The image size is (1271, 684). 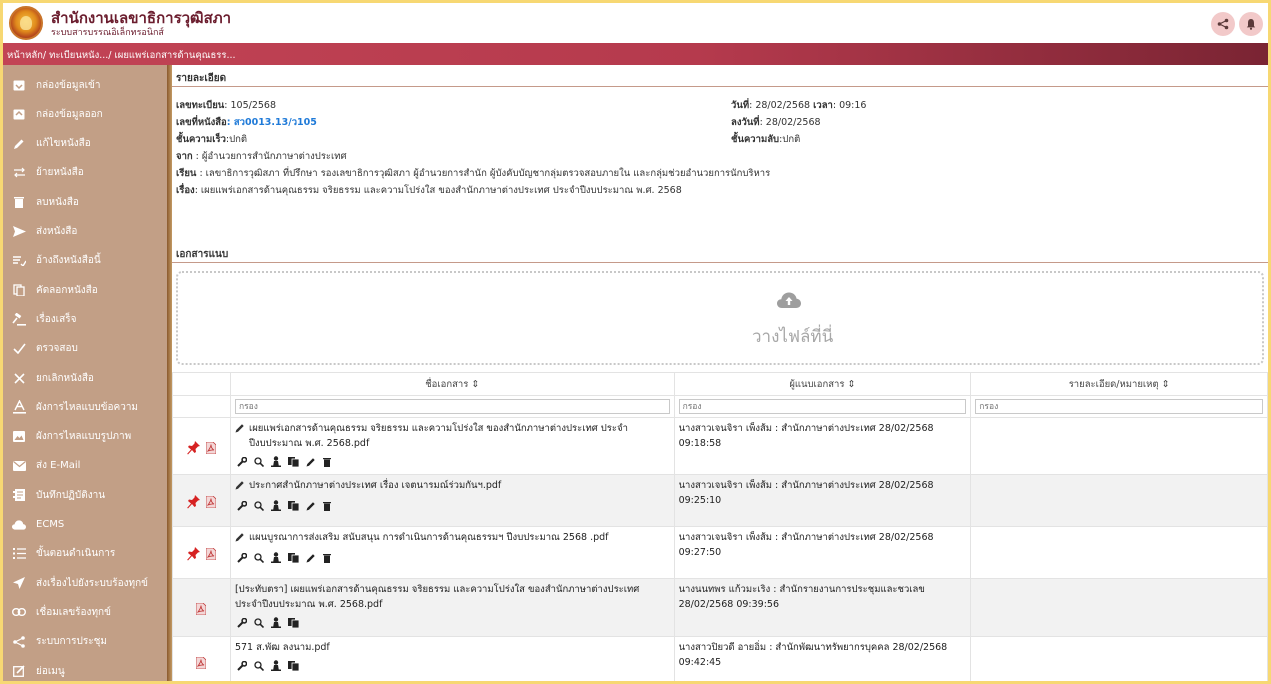 I want to click on sidebar-item: อ้างถึงหนังสือนี้, so click(x=85, y=261).